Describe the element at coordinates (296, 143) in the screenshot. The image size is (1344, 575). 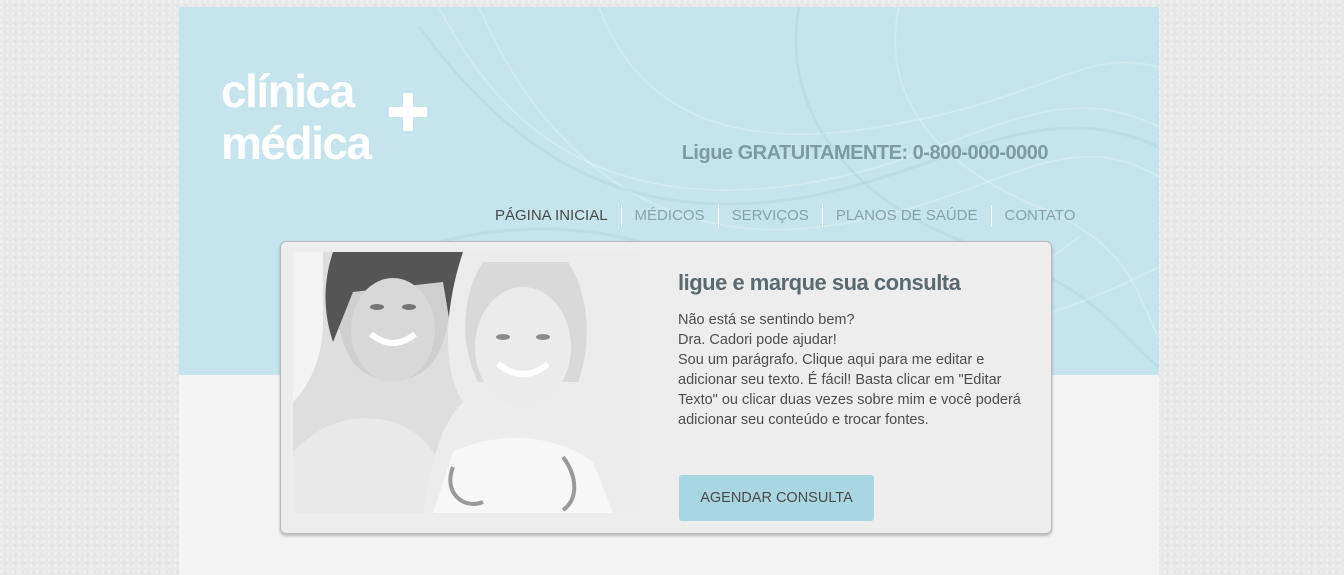
I see `logo-line-2: médica` at that location.